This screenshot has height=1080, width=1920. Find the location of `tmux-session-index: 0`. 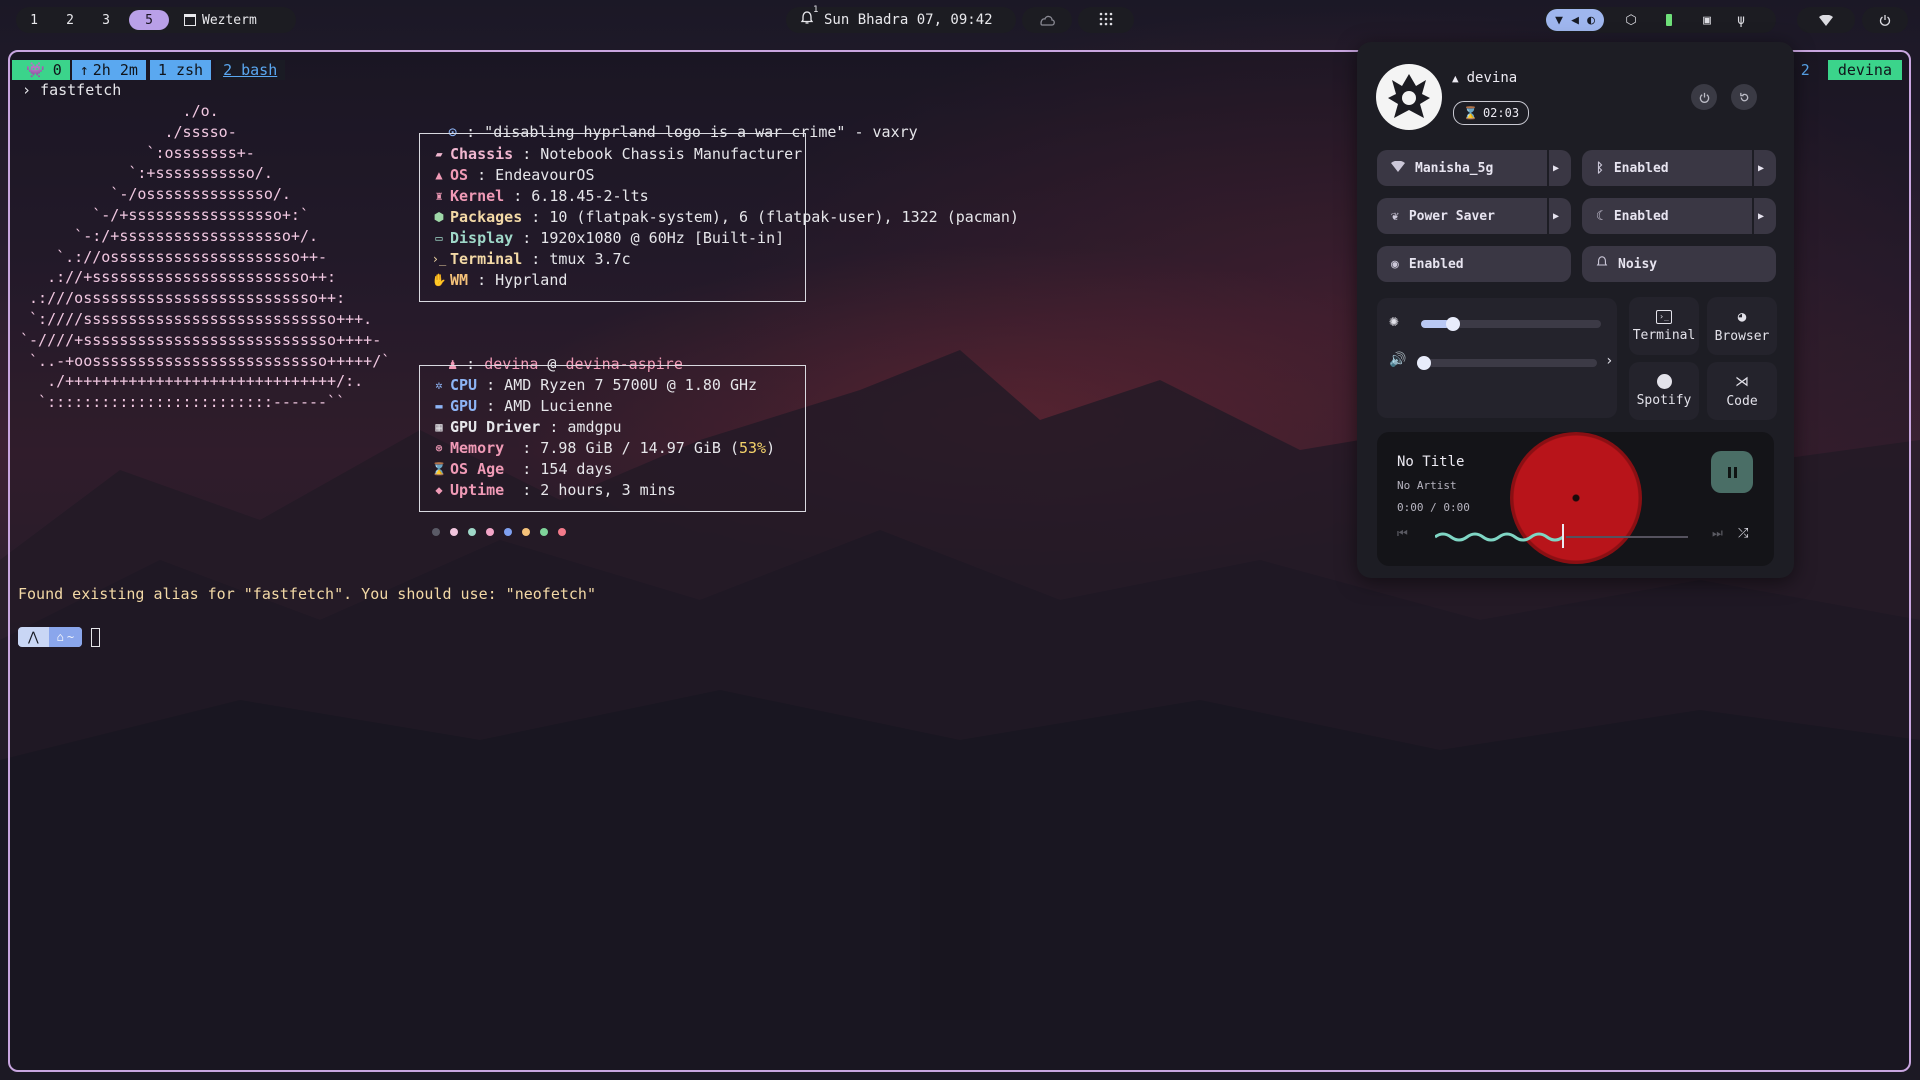

tmux-session-index: 0 is located at coordinates (57, 70).